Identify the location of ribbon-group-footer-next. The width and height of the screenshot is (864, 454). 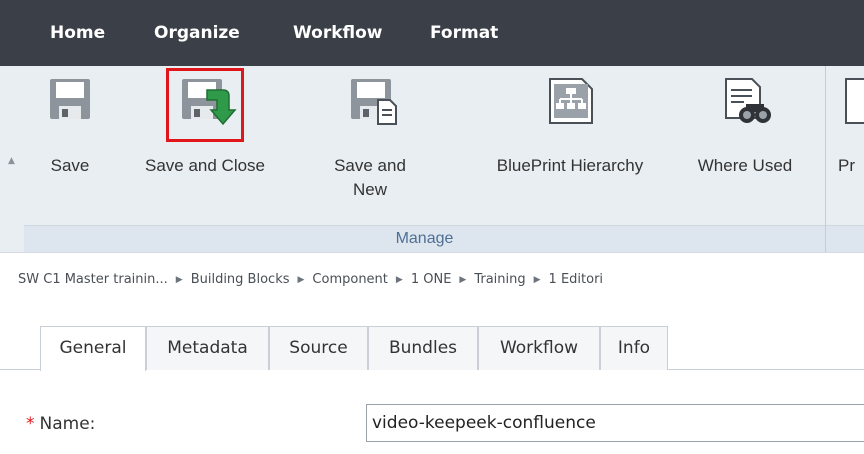
(845, 238).